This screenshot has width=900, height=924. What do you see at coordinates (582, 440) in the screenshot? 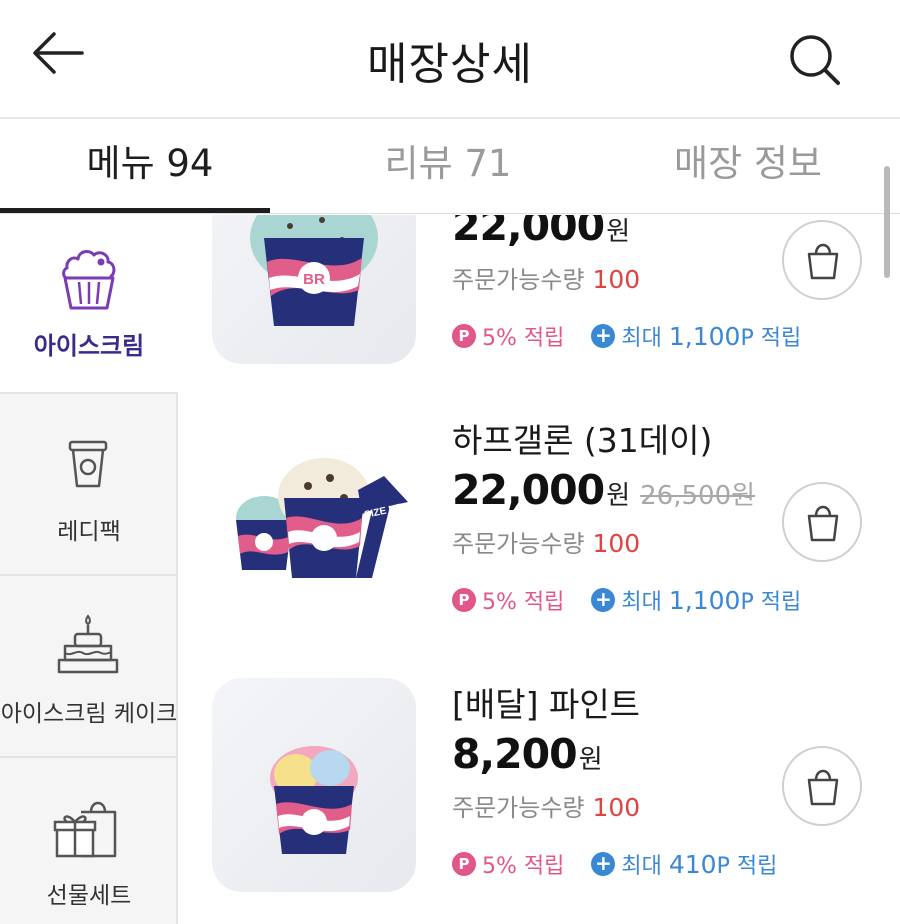
I see `product-name: 하프갤론 (31데이)` at bounding box center [582, 440].